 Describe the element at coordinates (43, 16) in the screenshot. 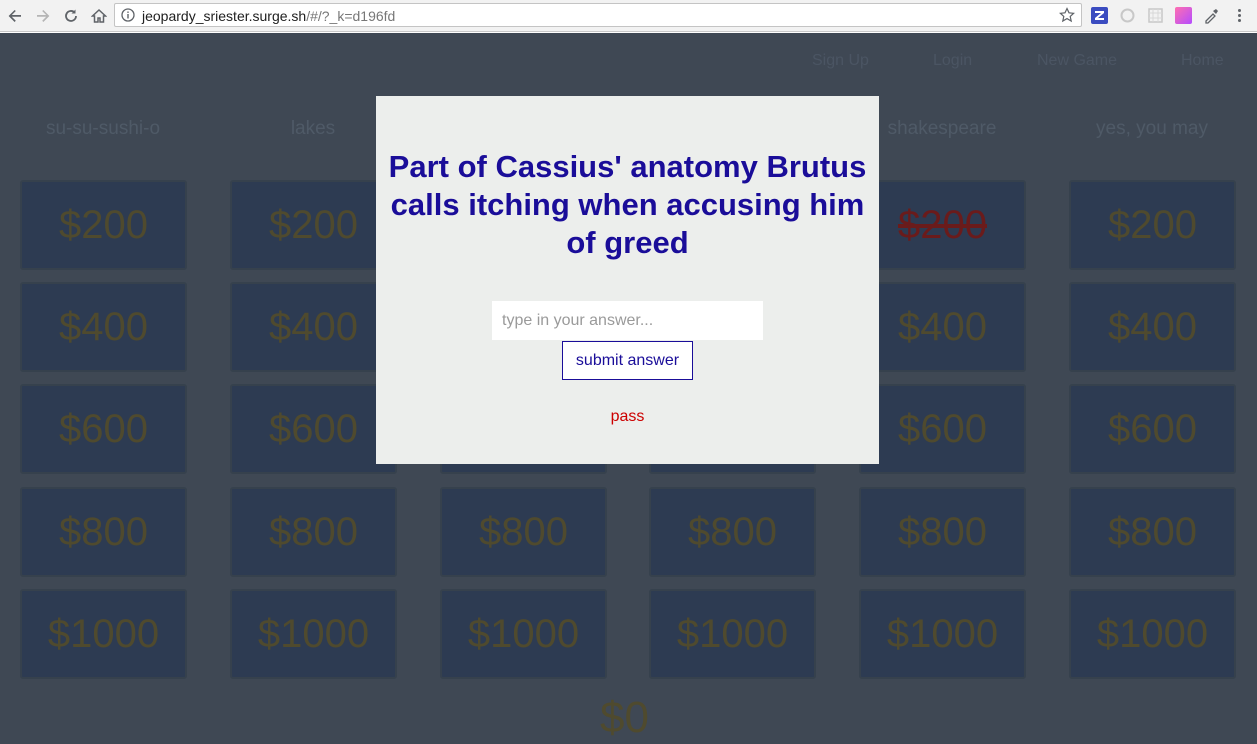

I see `forward-arrow-icon` at that location.